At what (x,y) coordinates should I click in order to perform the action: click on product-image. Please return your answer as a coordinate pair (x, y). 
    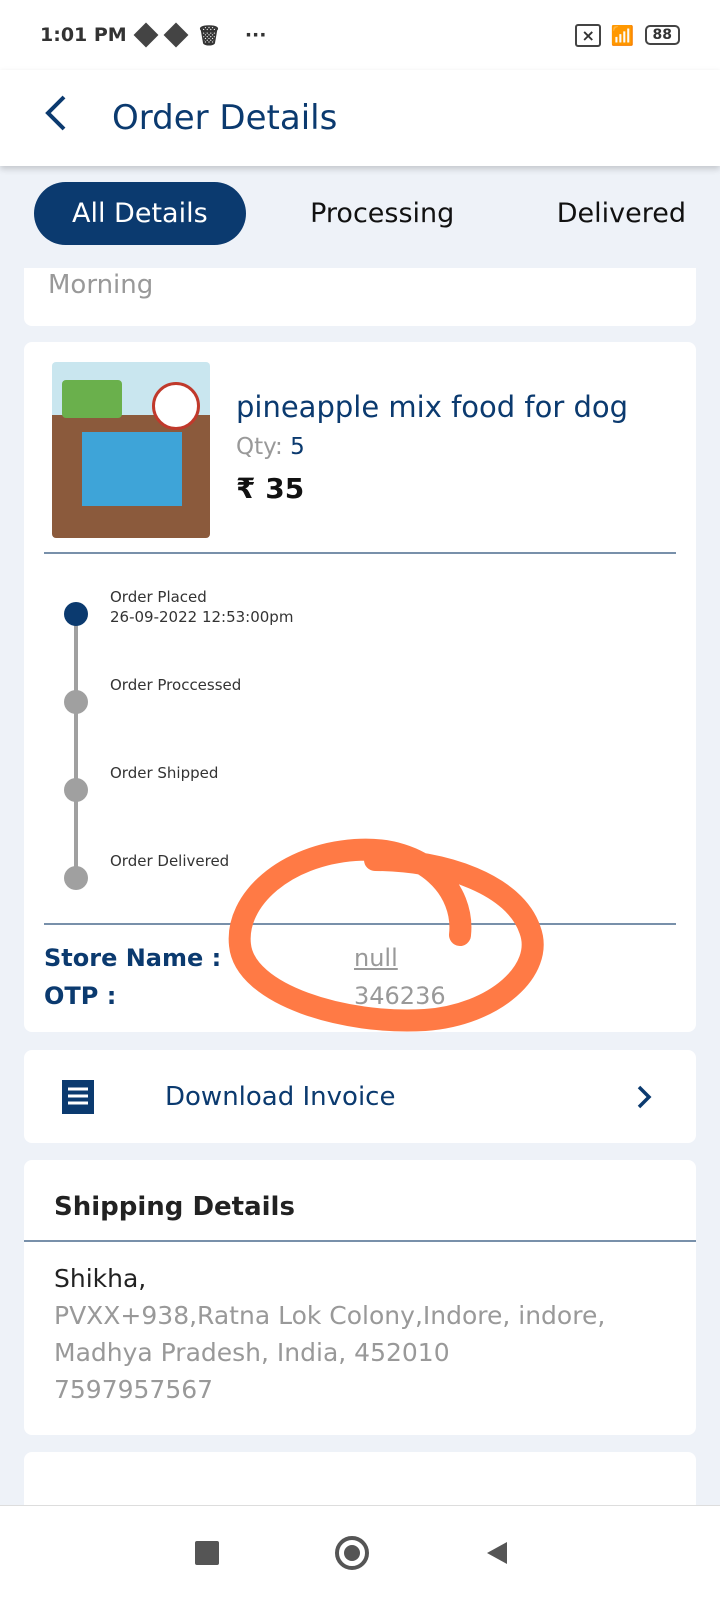
    Looking at the image, I should click on (131, 450).